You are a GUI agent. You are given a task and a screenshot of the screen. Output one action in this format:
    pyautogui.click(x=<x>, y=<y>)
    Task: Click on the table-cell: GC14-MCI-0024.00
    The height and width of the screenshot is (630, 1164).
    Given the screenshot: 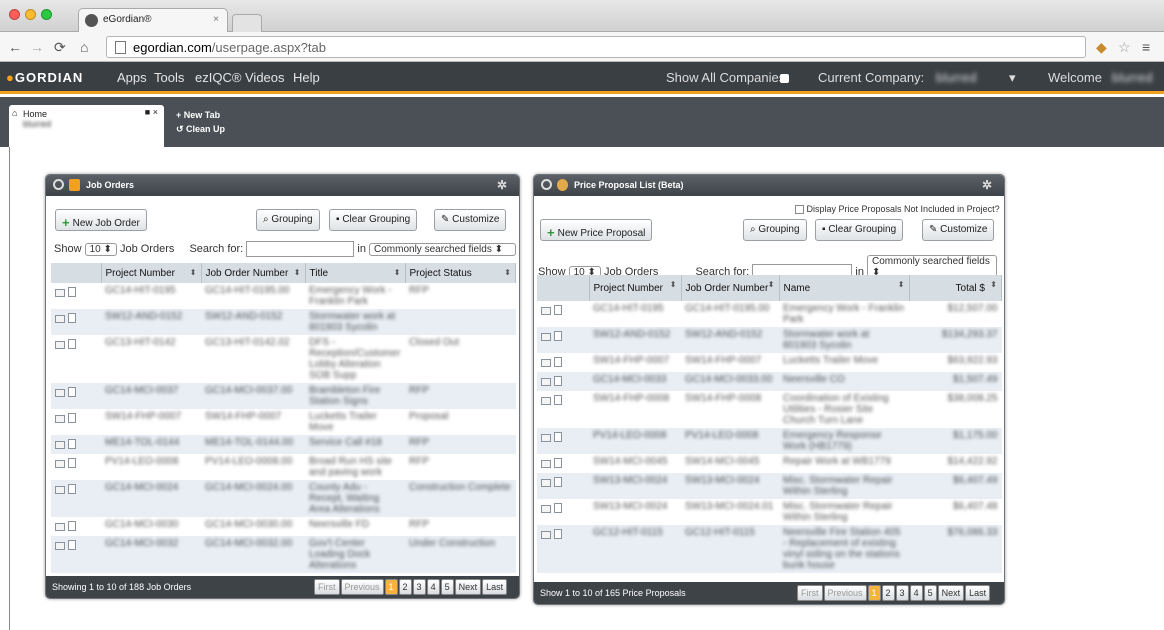 What is the action you would take?
    pyautogui.click(x=253, y=498)
    